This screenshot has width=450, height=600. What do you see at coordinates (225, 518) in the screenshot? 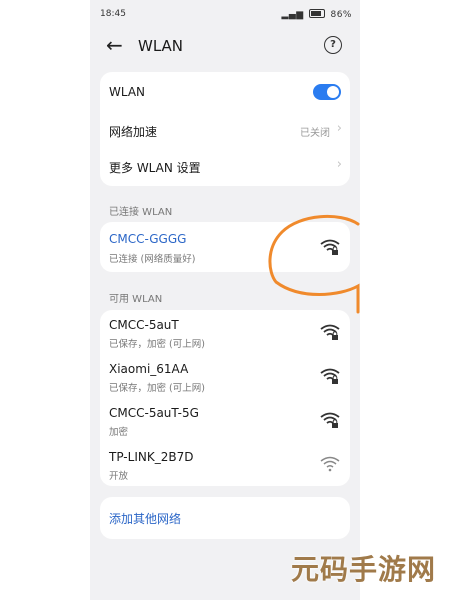
I see `add-network-card: 添加其他网络` at bounding box center [225, 518].